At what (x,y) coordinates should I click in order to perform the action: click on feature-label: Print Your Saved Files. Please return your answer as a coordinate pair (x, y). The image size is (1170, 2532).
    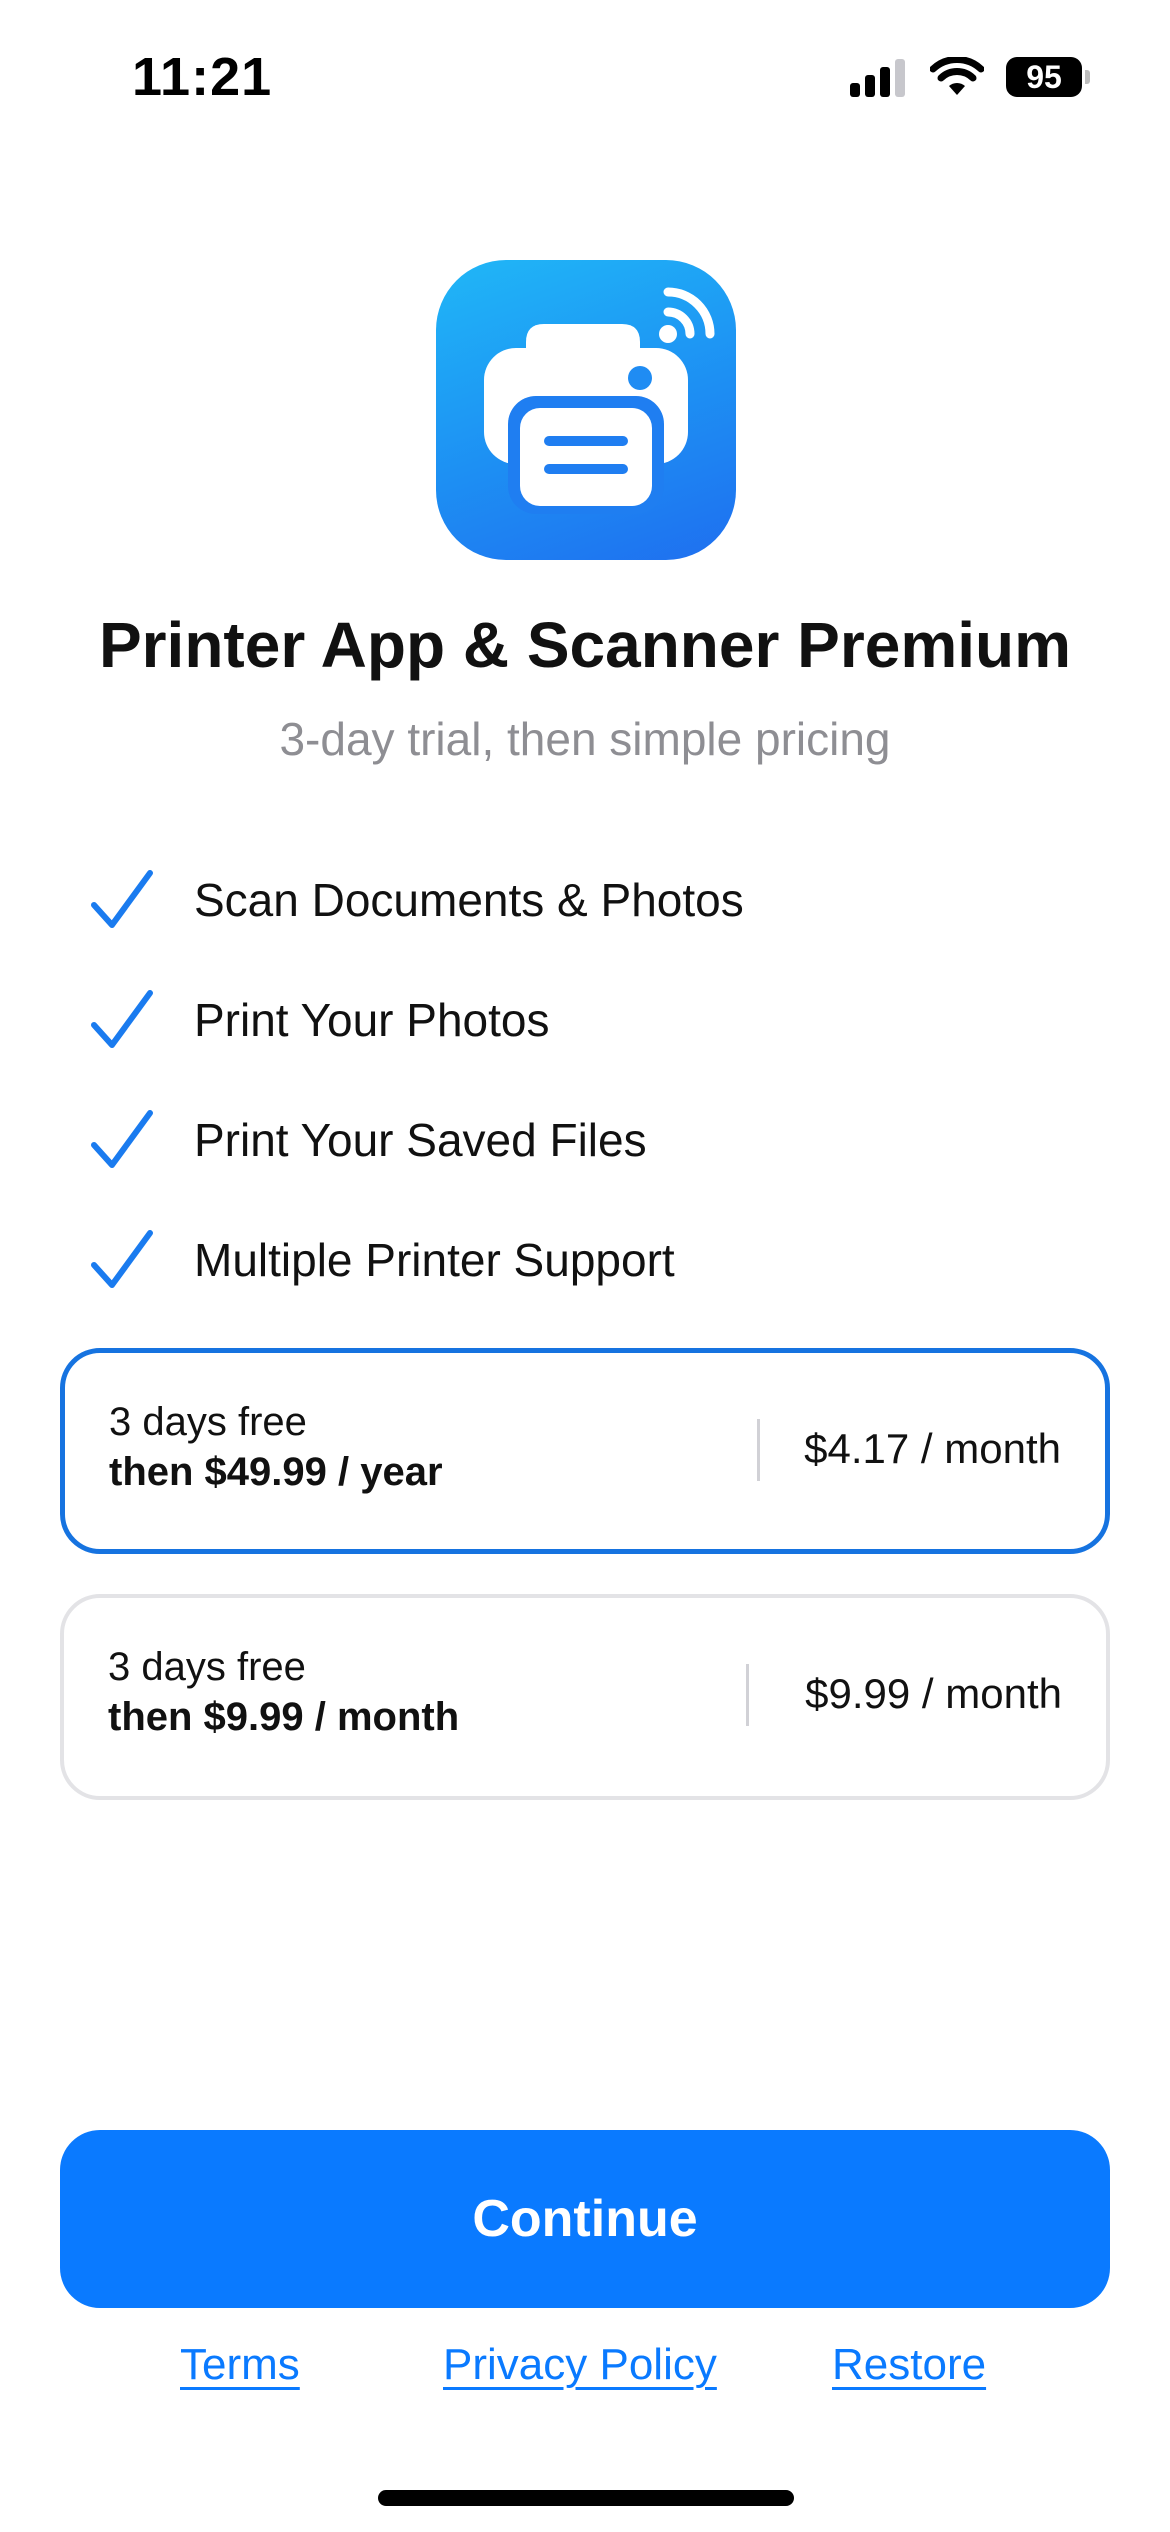
    Looking at the image, I should click on (420, 1140).